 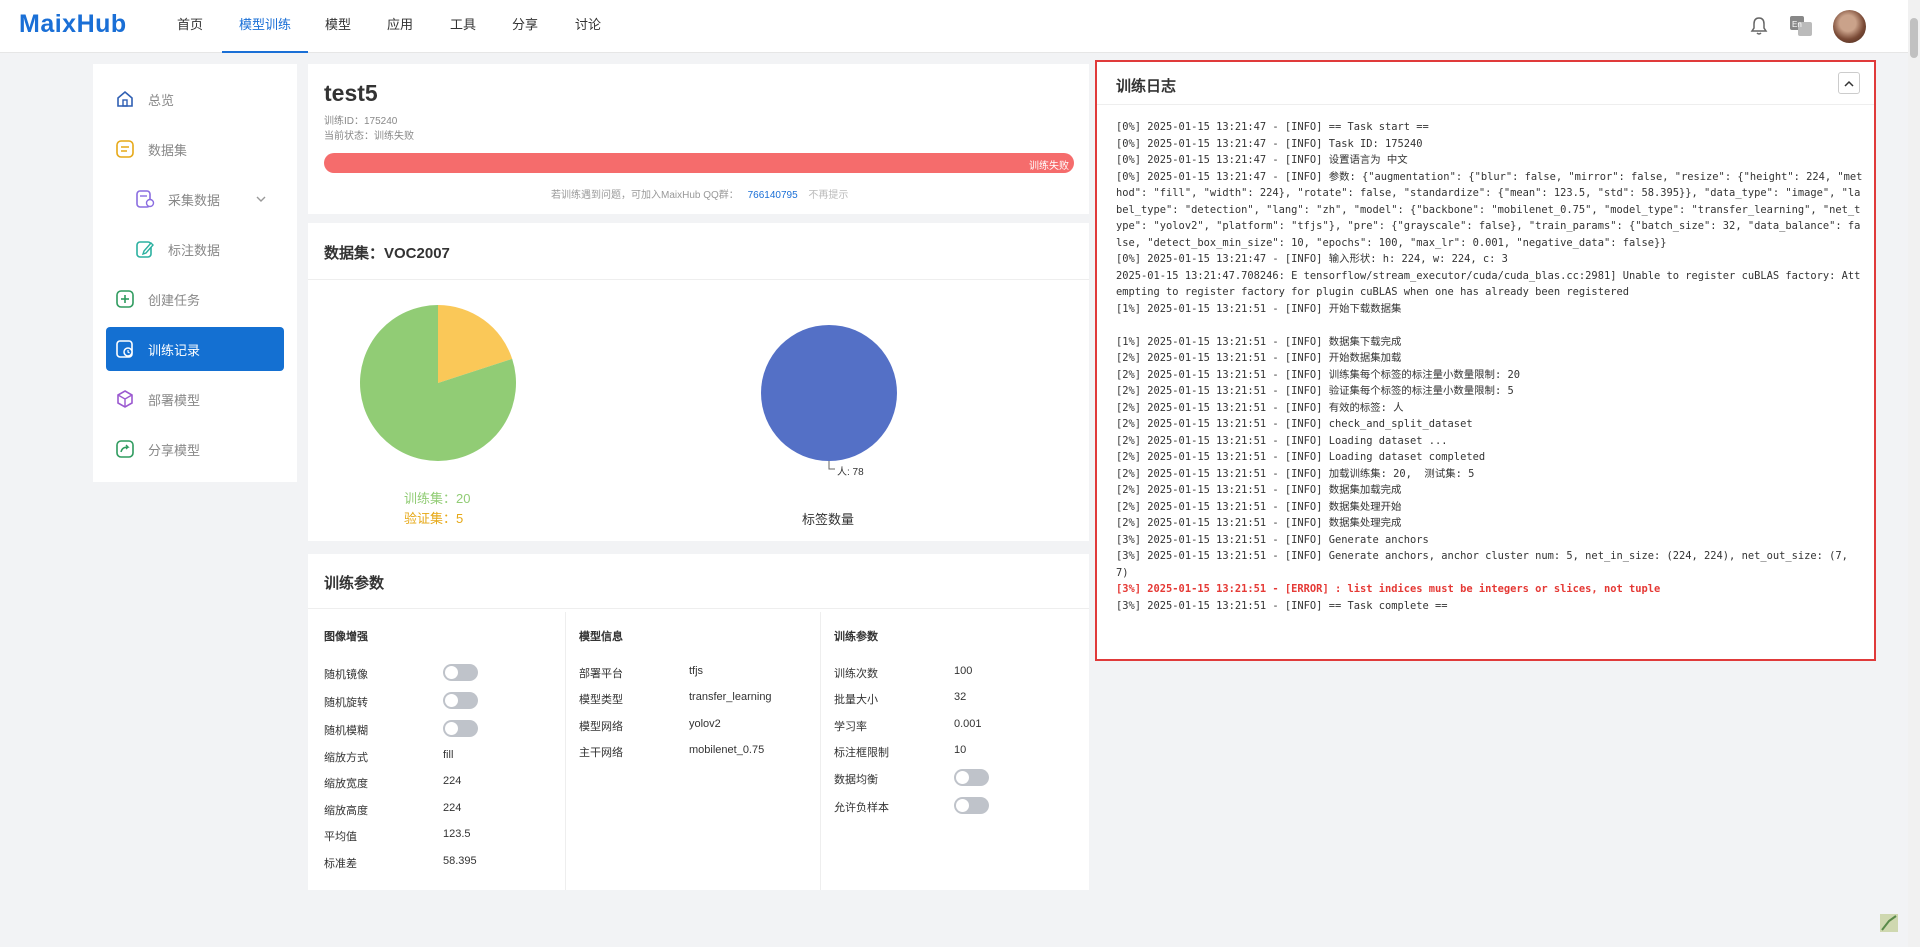 What do you see at coordinates (1914, 473) in the screenshot?
I see `page-scrollbar` at bounding box center [1914, 473].